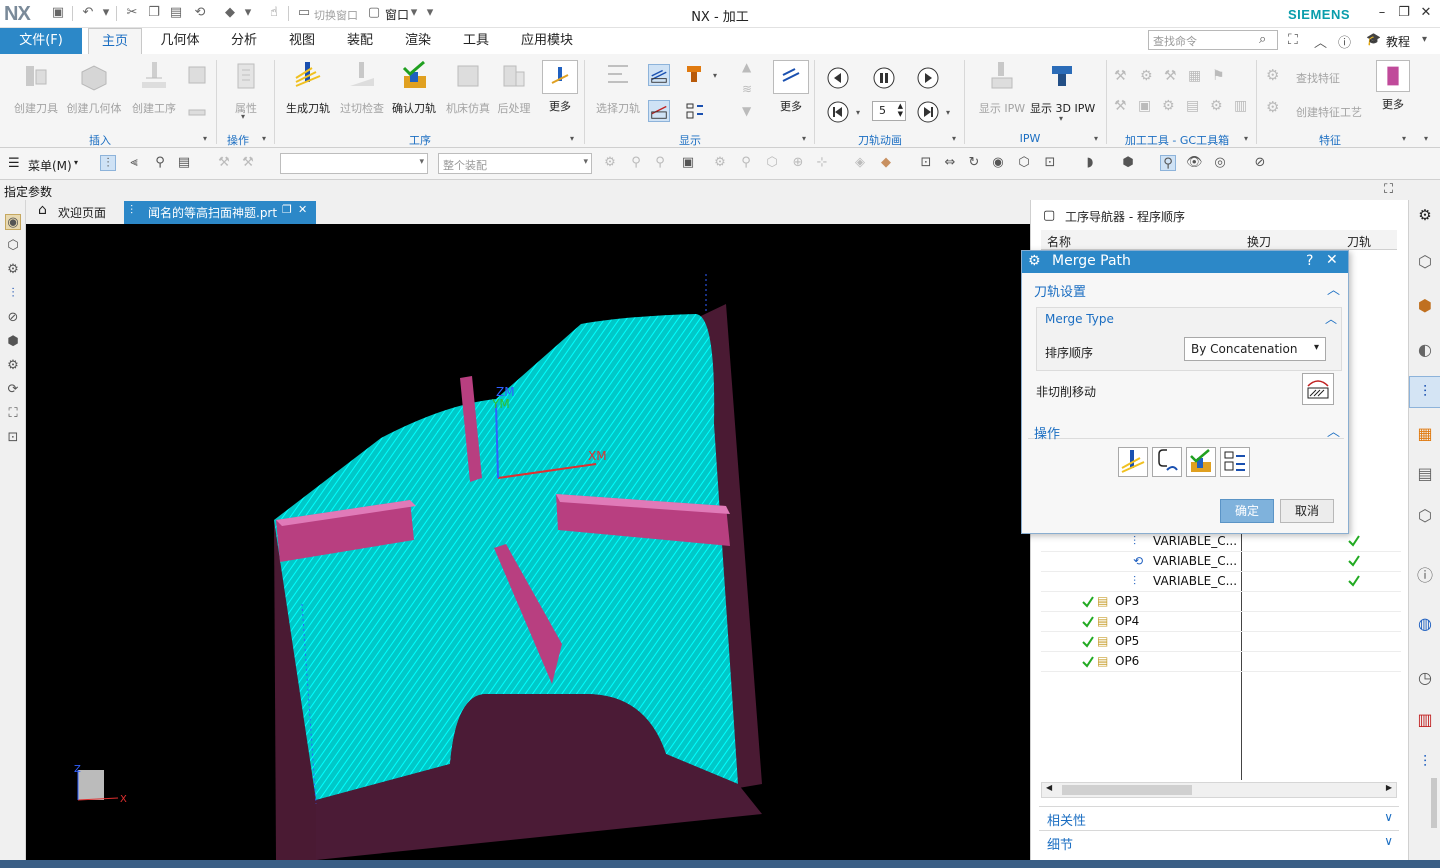 The height and width of the screenshot is (868, 1440). I want to click on snap-arc-icon: ⚙, so click(720, 163).